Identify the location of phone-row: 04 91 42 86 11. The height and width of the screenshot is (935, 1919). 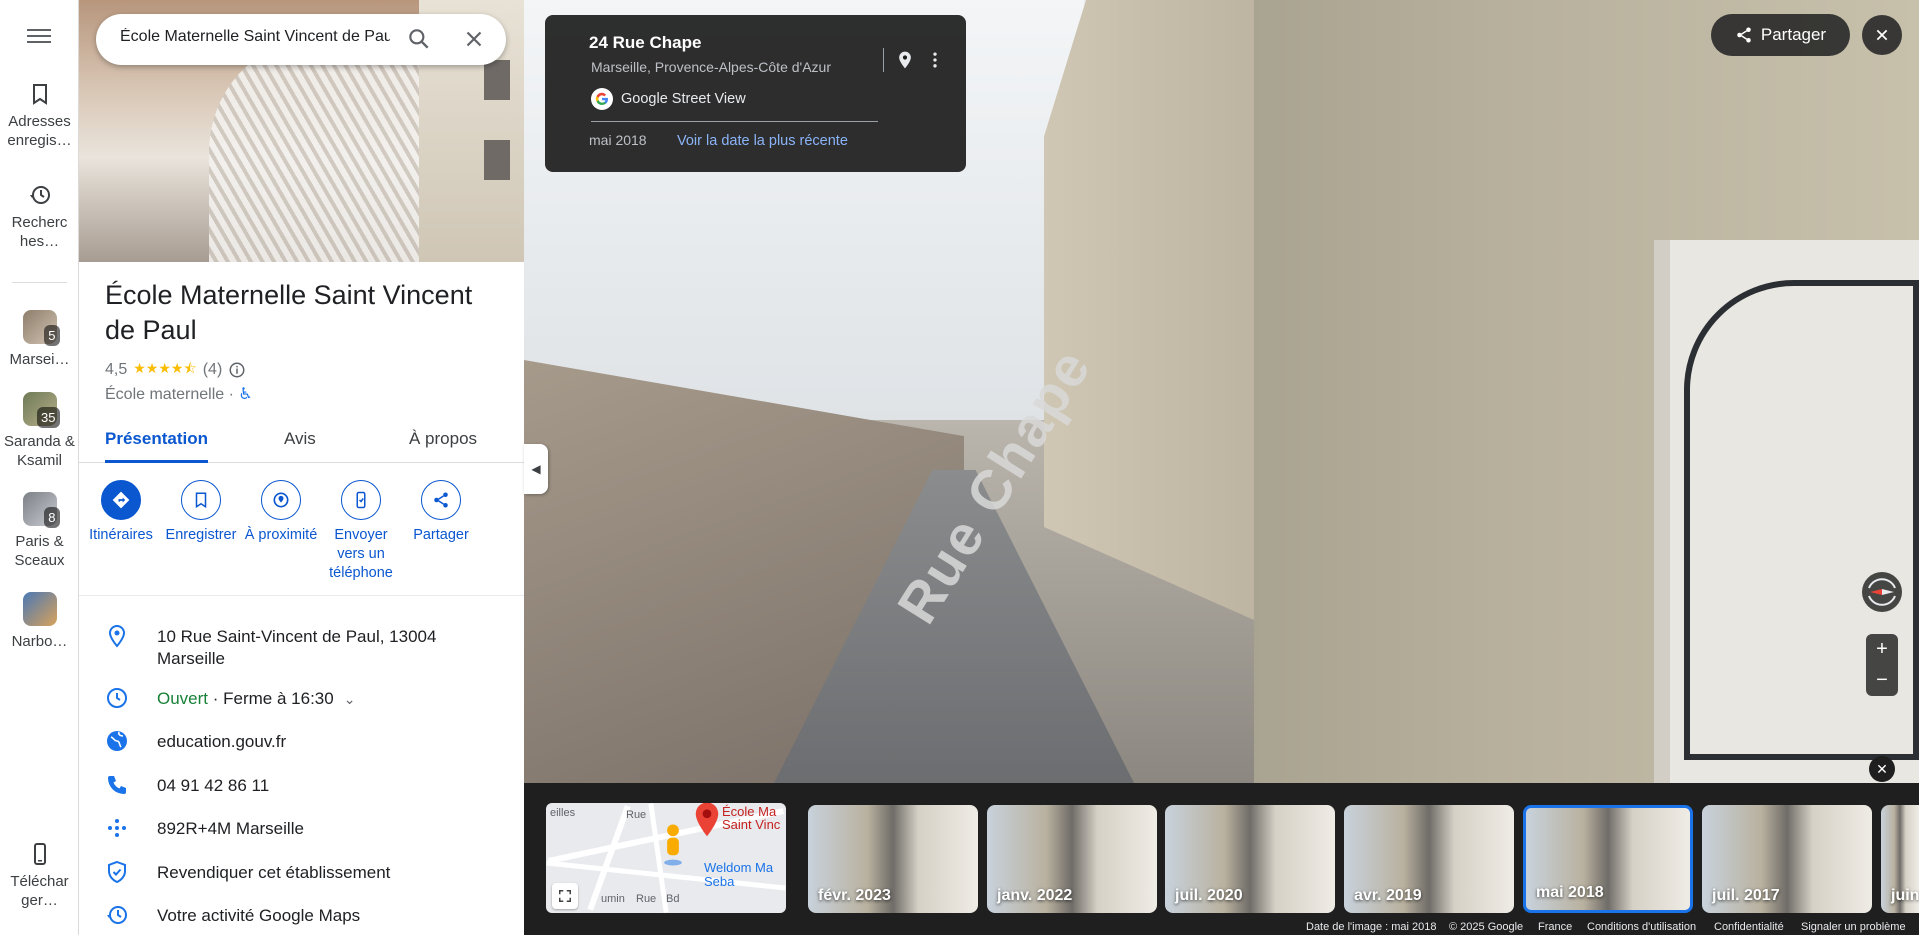
(301, 788).